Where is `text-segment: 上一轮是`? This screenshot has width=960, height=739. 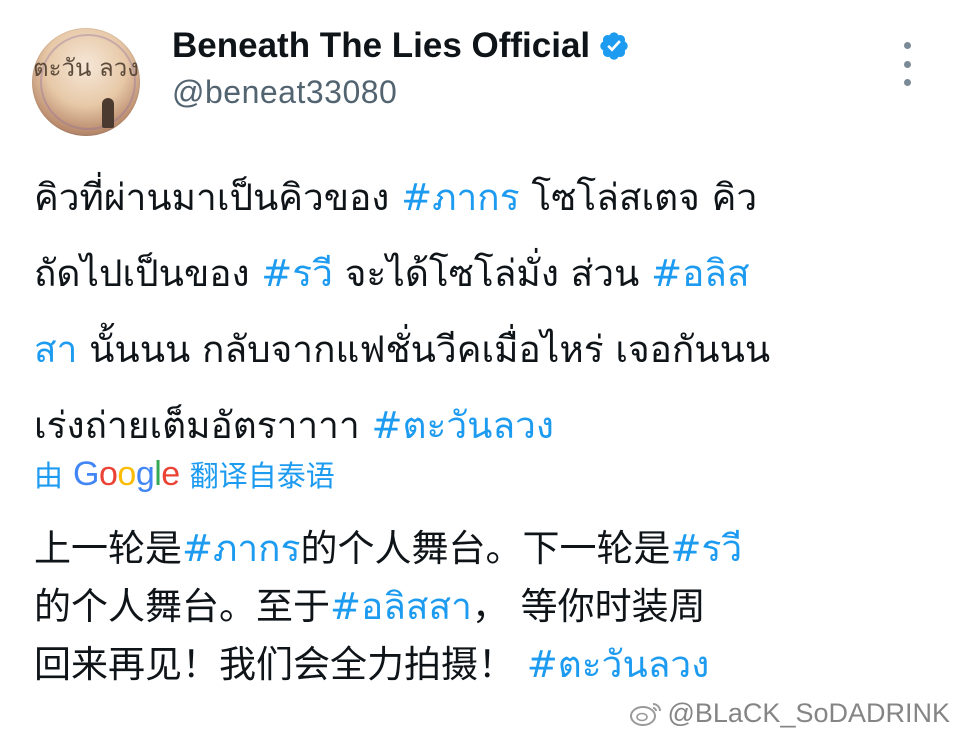 text-segment: 上一轮是 is located at coordinates (108, 548).